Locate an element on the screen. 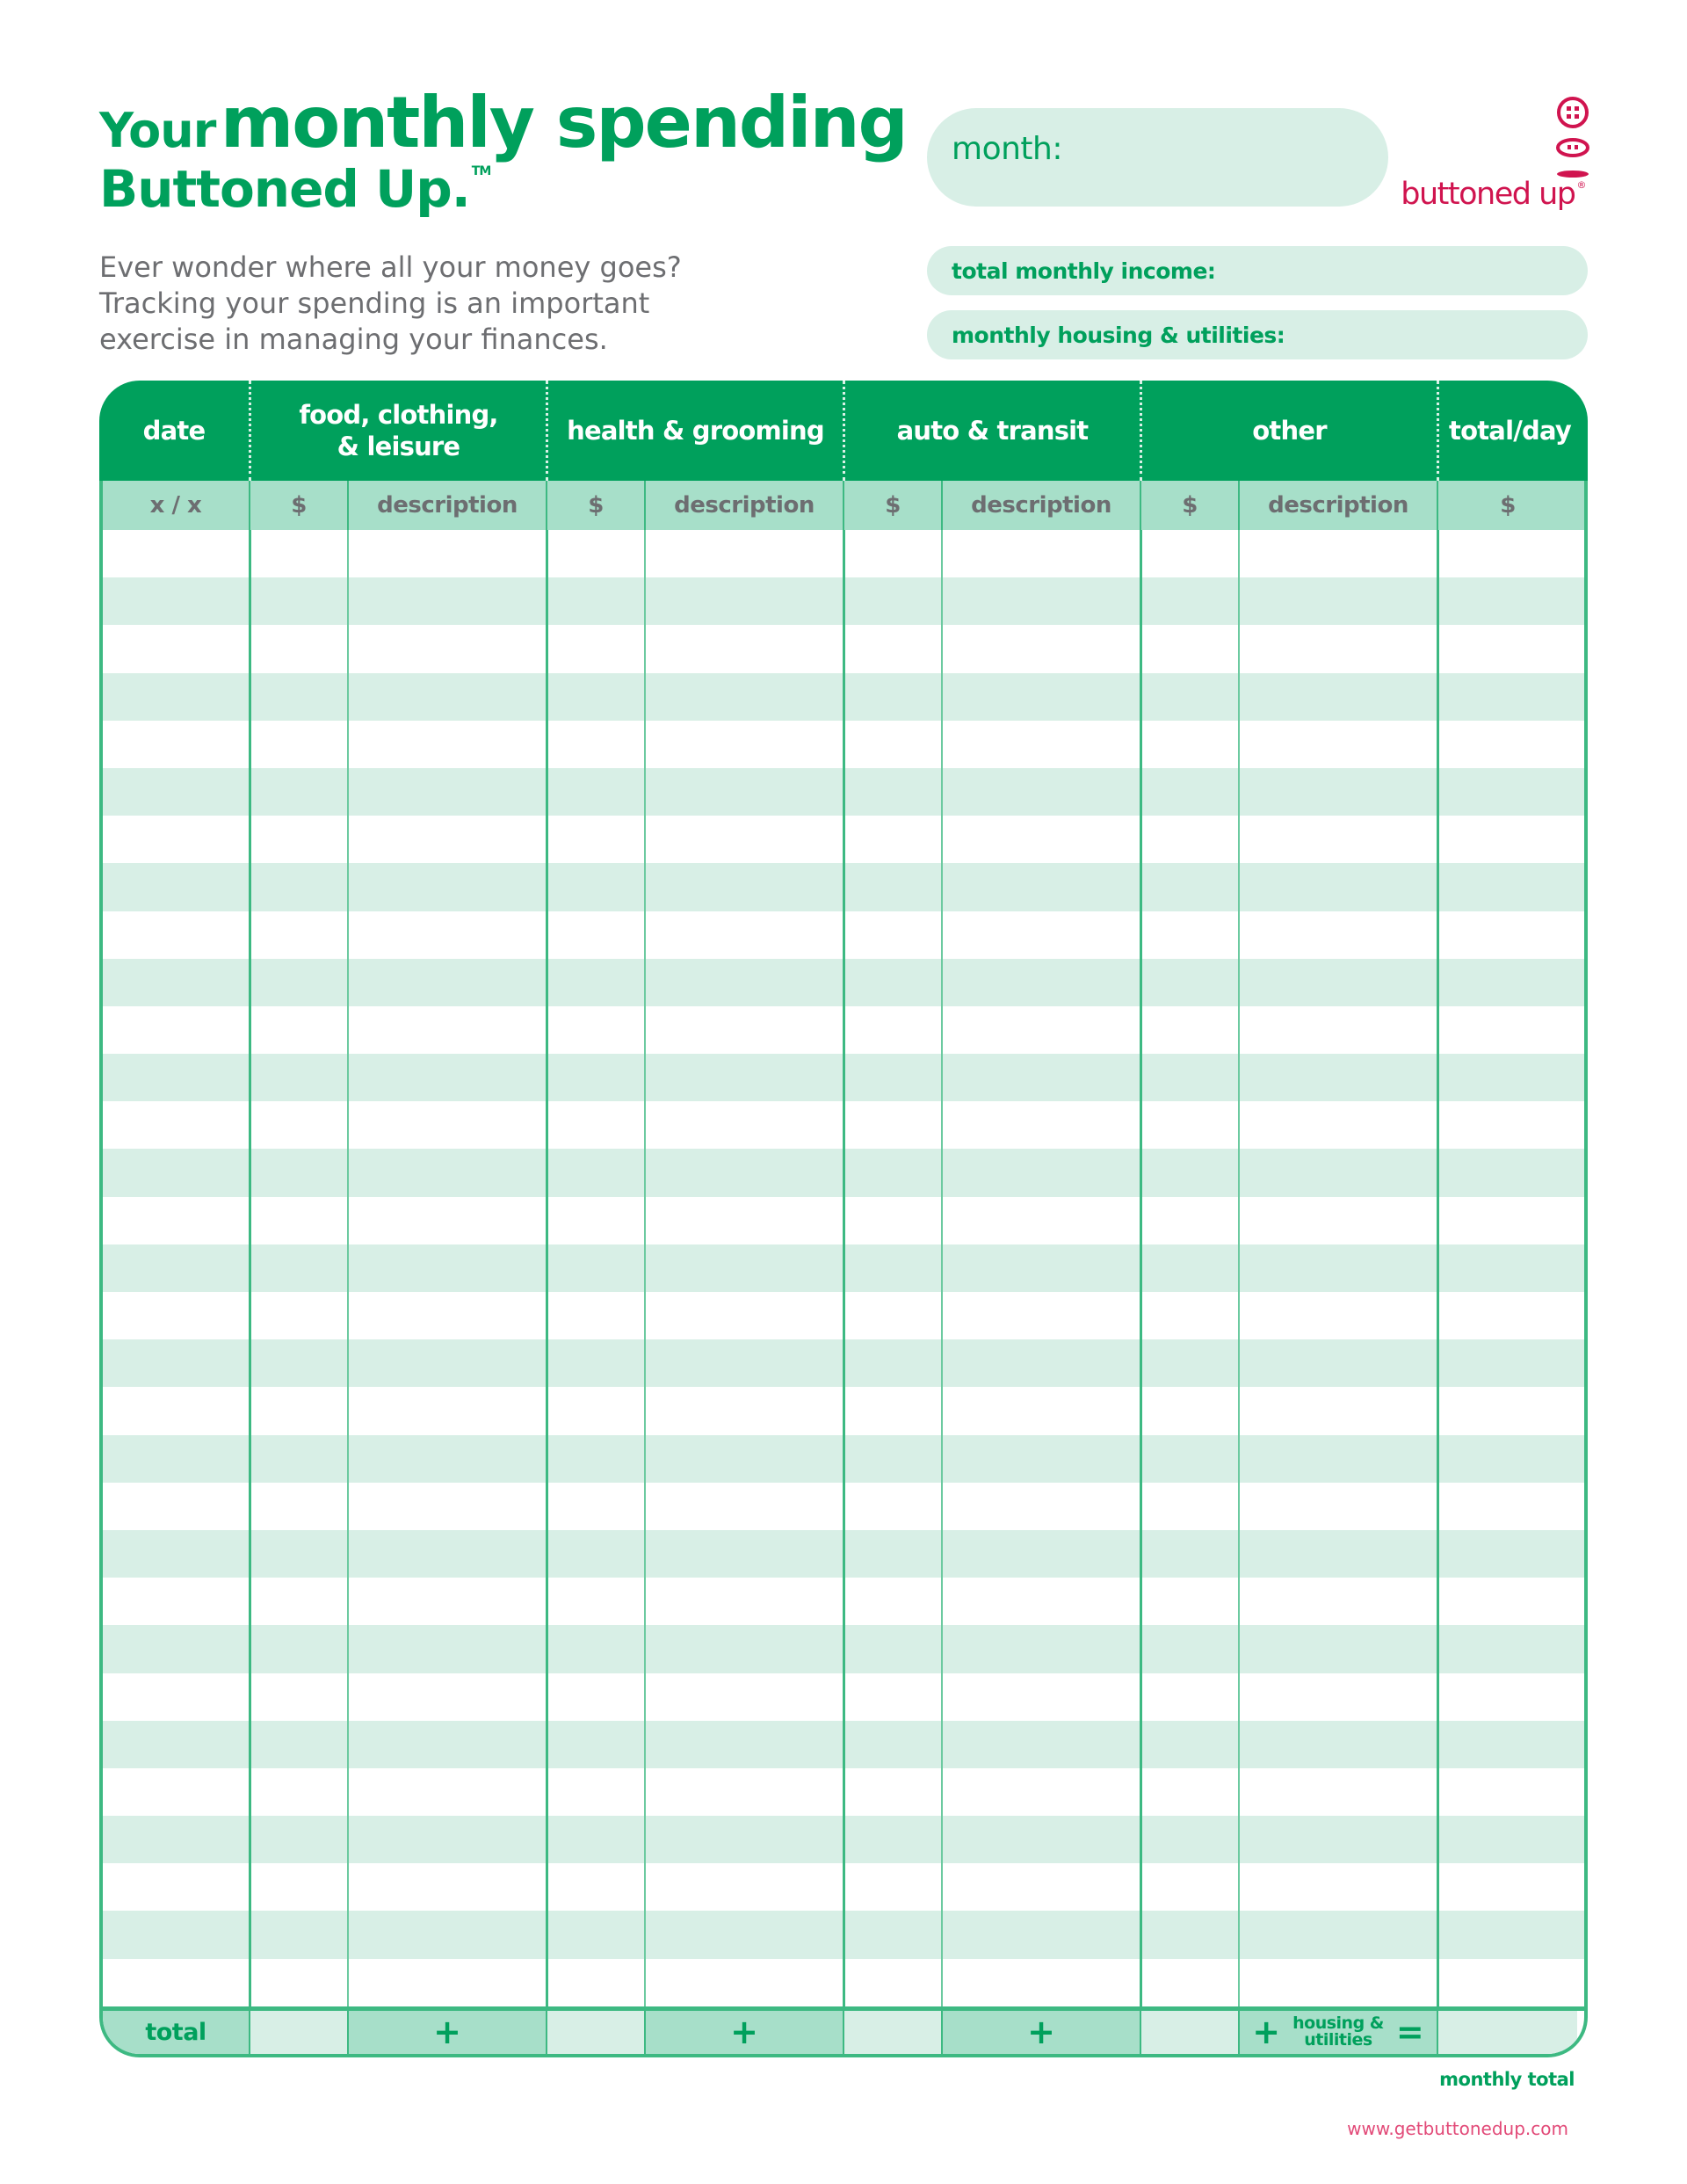  monthly-total-cell is located at coordinates (1507, 2032).